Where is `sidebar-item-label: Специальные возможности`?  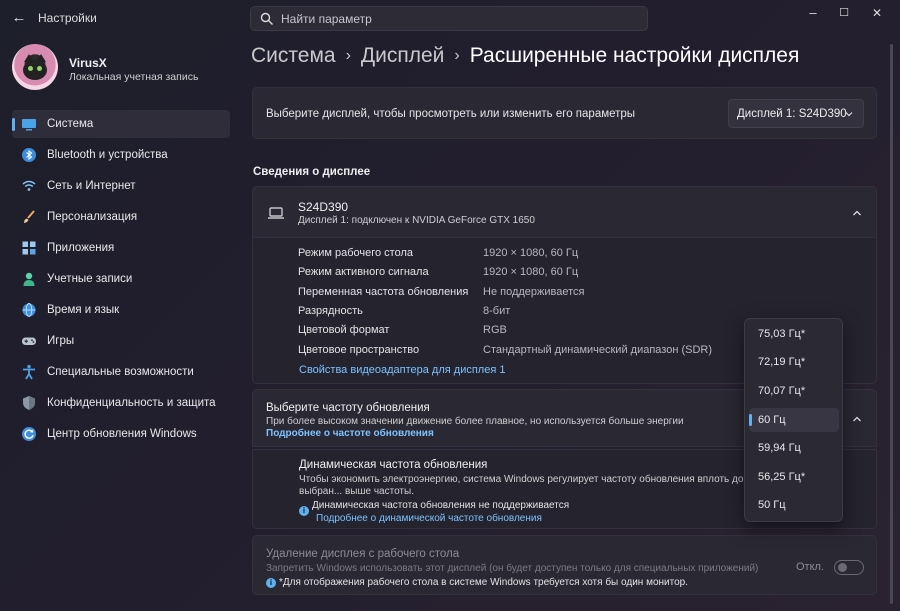 sidebar-item-label: Специальные возможности is located at coordinates (120, 372).